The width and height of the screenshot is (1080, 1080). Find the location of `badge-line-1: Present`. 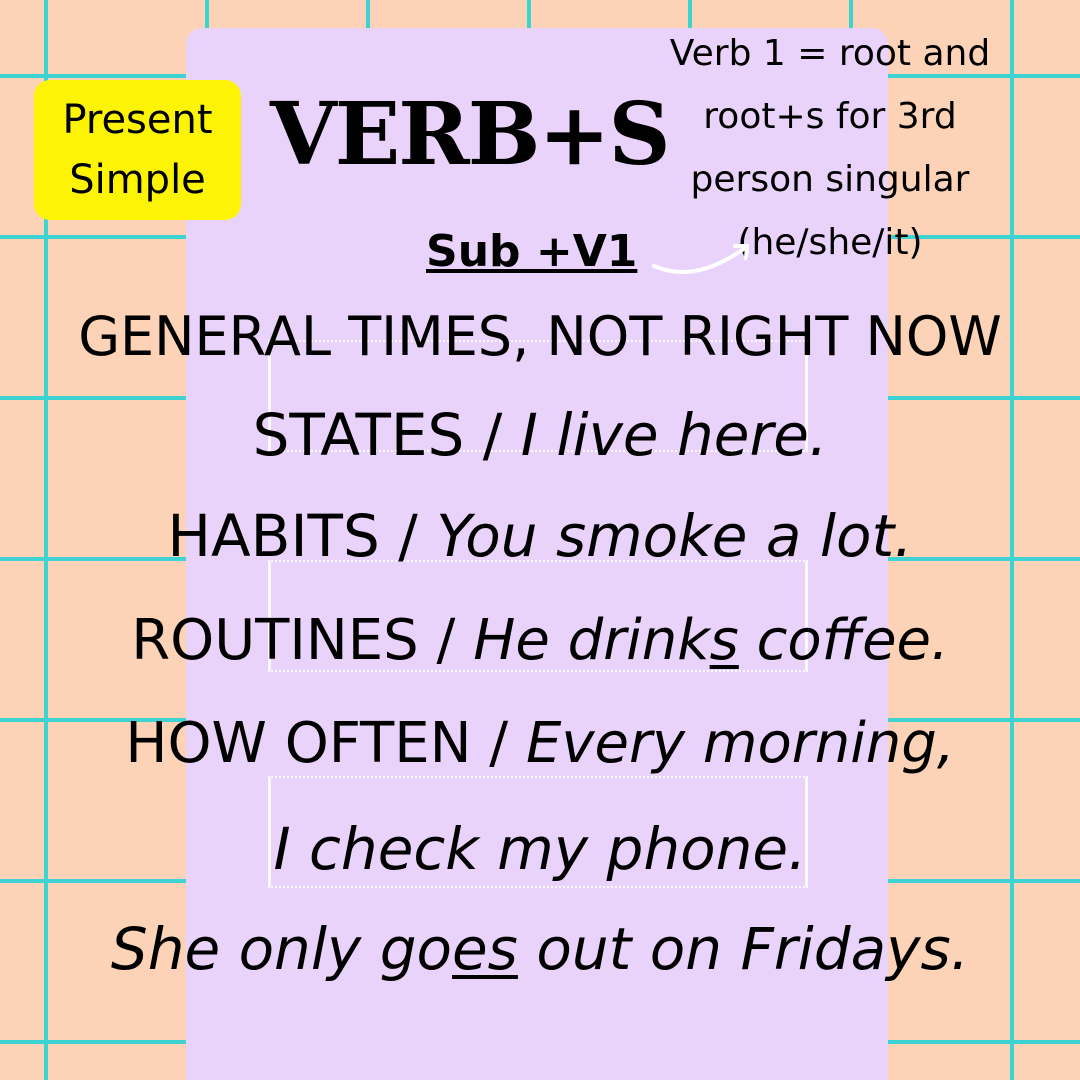

badge-line-1: Present is located at coordinates (137, 120).